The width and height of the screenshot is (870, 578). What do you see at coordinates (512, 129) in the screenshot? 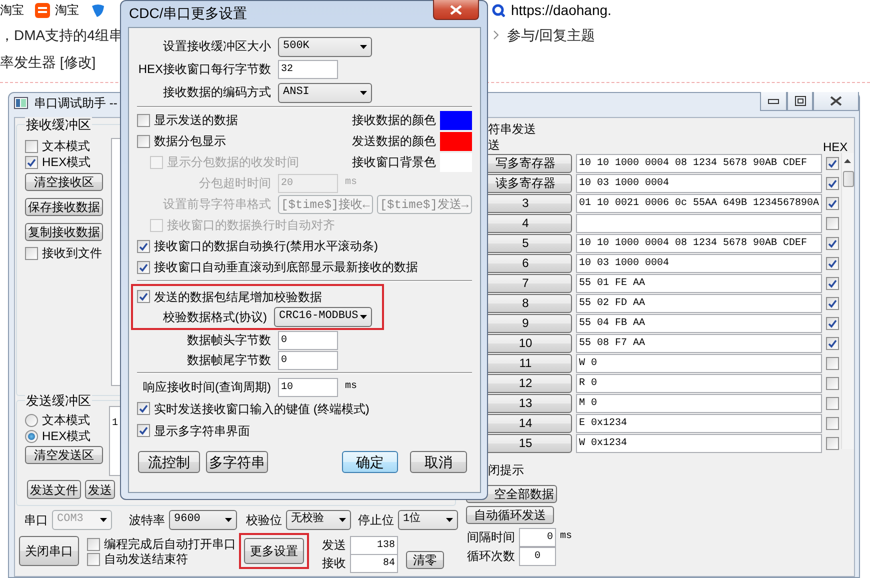
I see `panel-title: 符串发送` at bounding box center [512, 129].